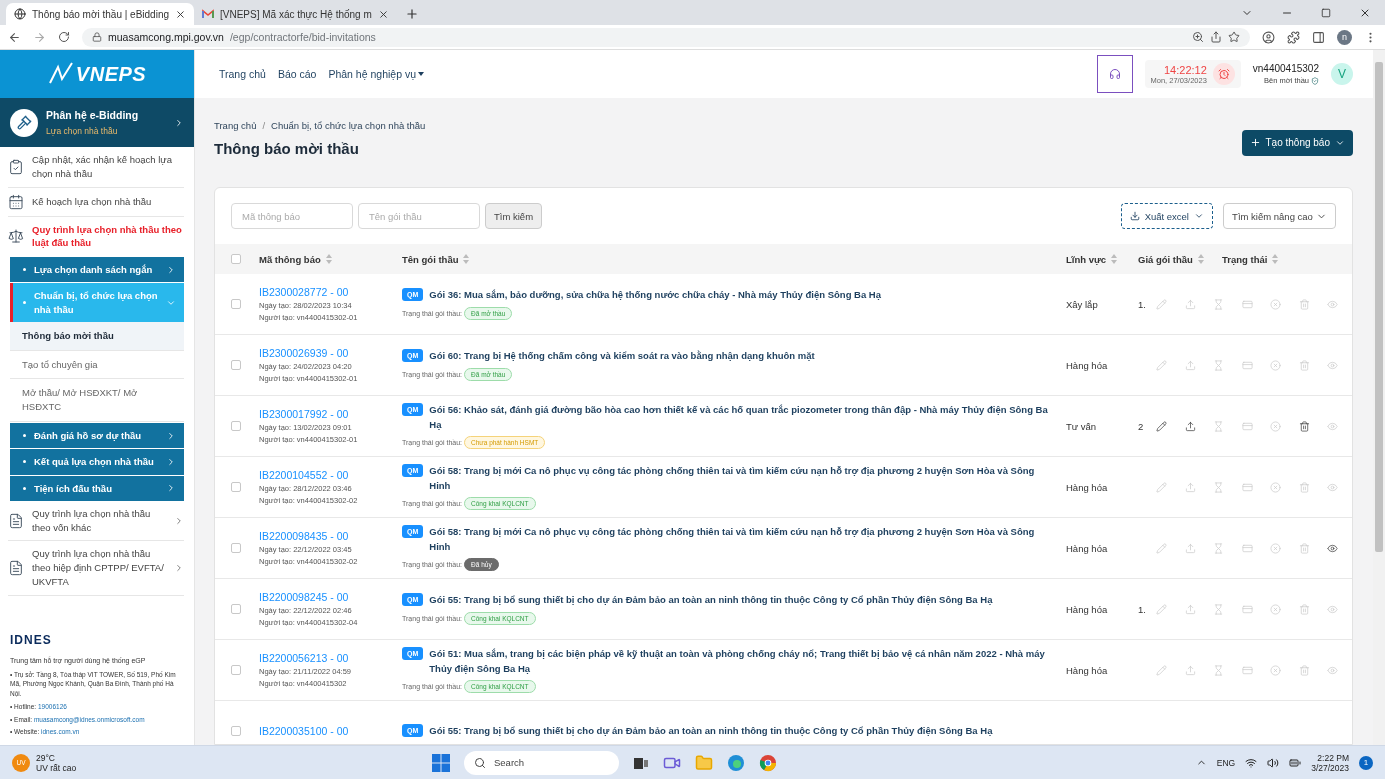 The image size is (1385, 779). What do you see at coordinates (1251, 762) in the screenshot?
I see `wifi-icon` at bounding box center [1251, 762].